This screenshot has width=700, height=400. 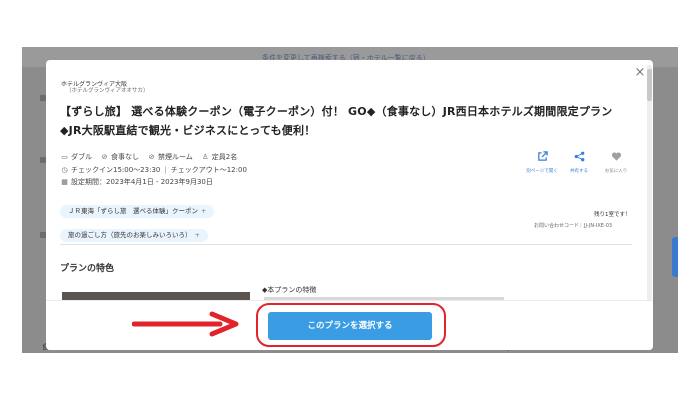 I want to click on tag-coupon: ＪＲ東海「ずらし旅 選べる体験」クーポン +, so click(x=137, y=211).